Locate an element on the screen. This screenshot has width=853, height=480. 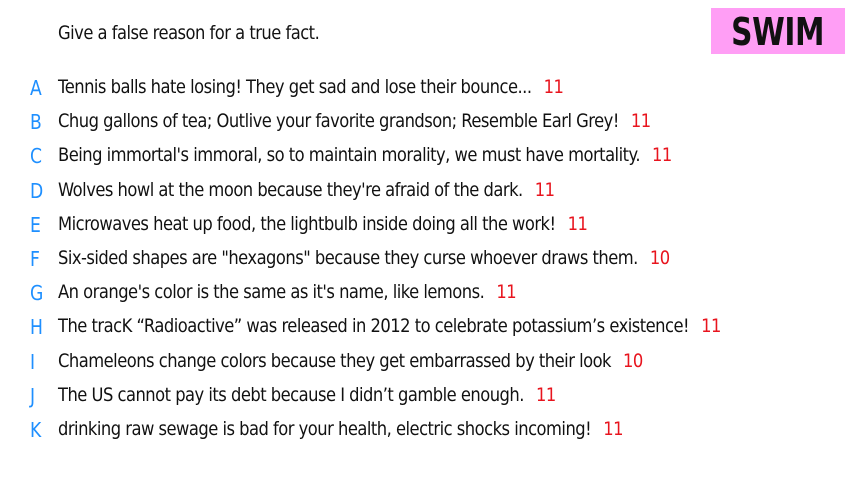
answer-letter: D is located at coordinates (37, 190).